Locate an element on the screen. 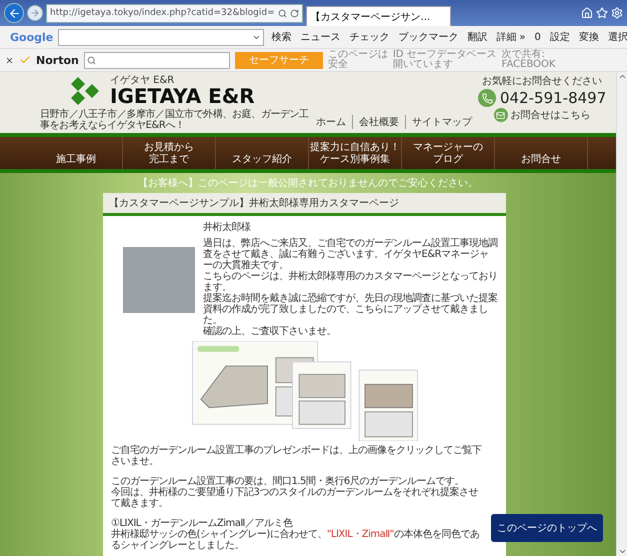  toolbar-button: 翻訳 is located at coordinates (477, 37).